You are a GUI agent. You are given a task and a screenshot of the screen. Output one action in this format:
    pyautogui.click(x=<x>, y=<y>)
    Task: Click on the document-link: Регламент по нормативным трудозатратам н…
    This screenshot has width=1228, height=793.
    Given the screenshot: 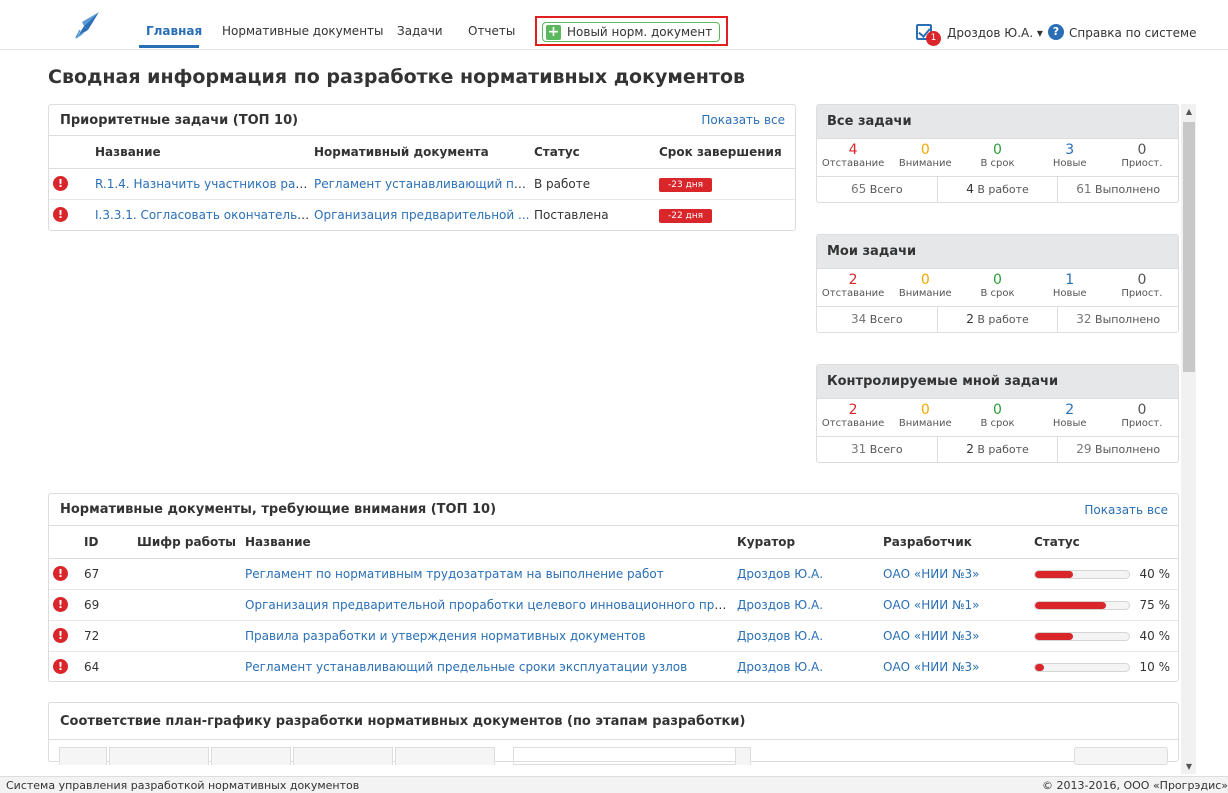 What is the action you would take?
    pyautogui.click(x=454, y=574)
    